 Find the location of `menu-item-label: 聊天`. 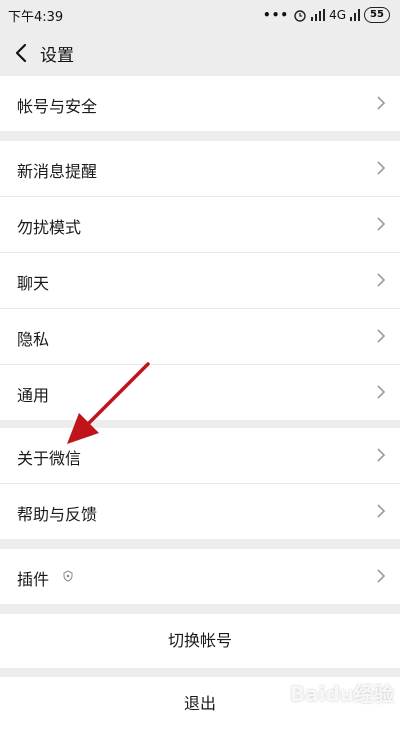

menu-item-label: 聊天 is located at coordinates (33, 283).